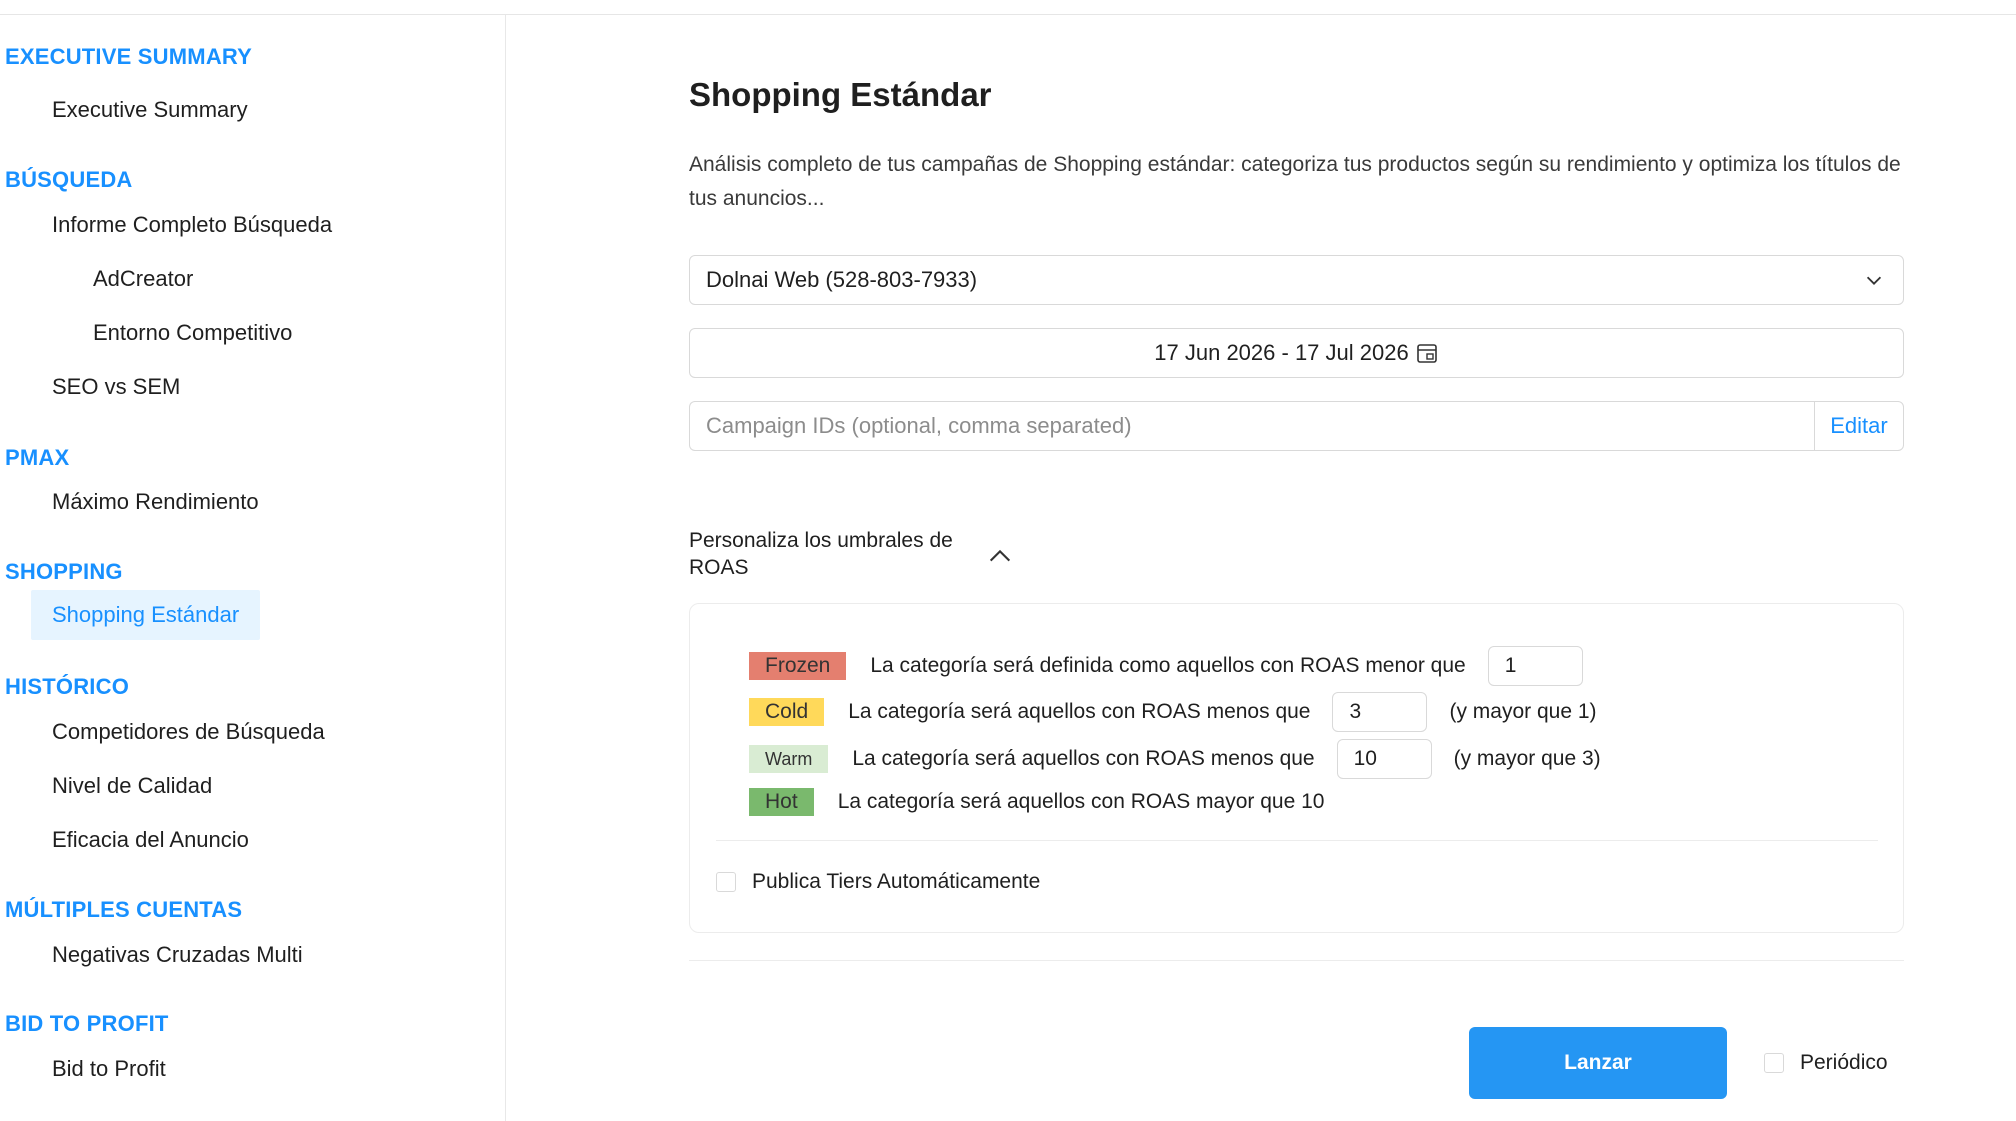  Describe the element at coordinates (1527, 758) in the screenshot. I see `tier-suffix-warm: (y mayor que 3)` at that location.